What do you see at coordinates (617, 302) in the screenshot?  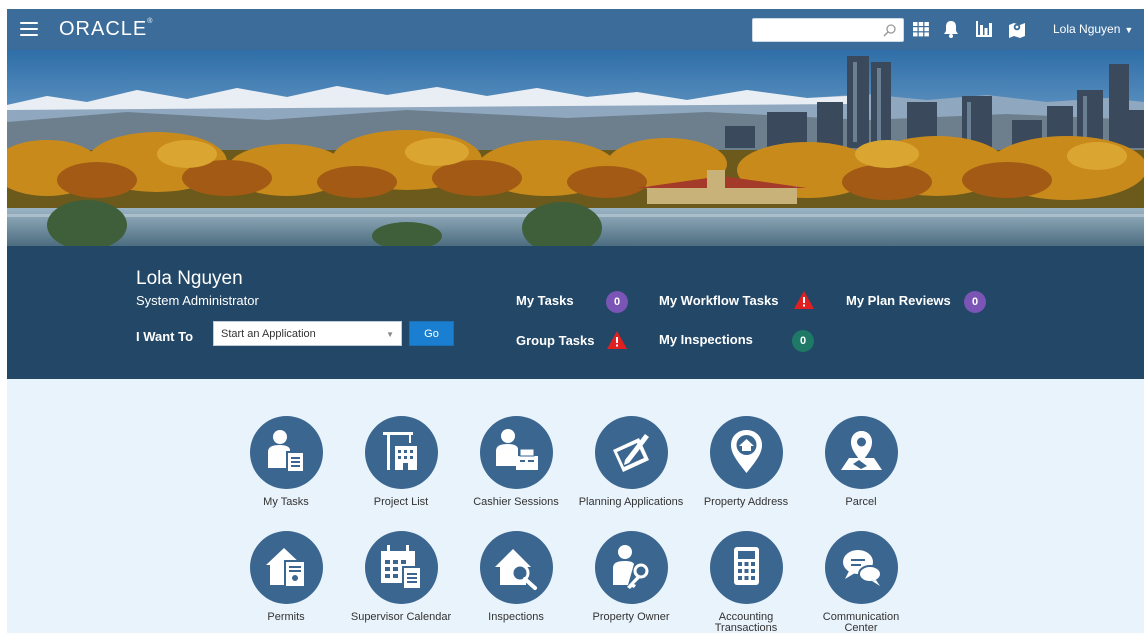 I see `my-tasks-count-badge: 0` at bounding box center [617, 302].